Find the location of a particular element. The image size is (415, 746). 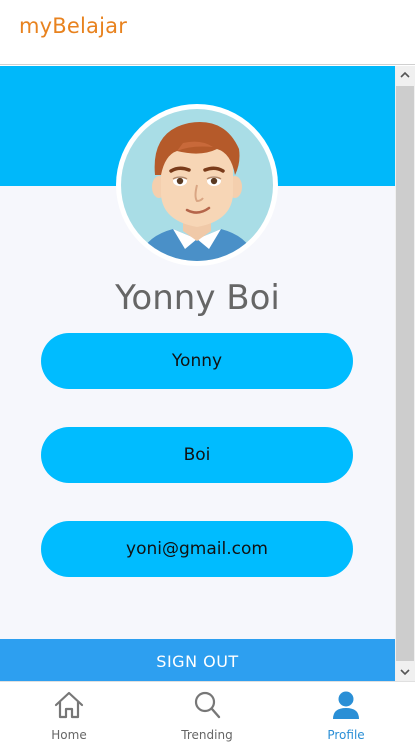

avatar is located at coordinates (197, 185).